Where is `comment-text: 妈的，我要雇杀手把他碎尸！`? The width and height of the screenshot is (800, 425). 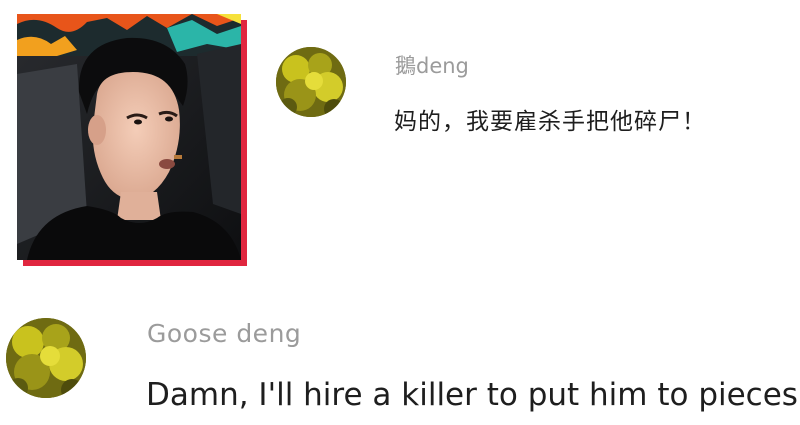 comment-text: 妈的，我要雇杀手把他碎尸！ is located at coordinates (550, 122).